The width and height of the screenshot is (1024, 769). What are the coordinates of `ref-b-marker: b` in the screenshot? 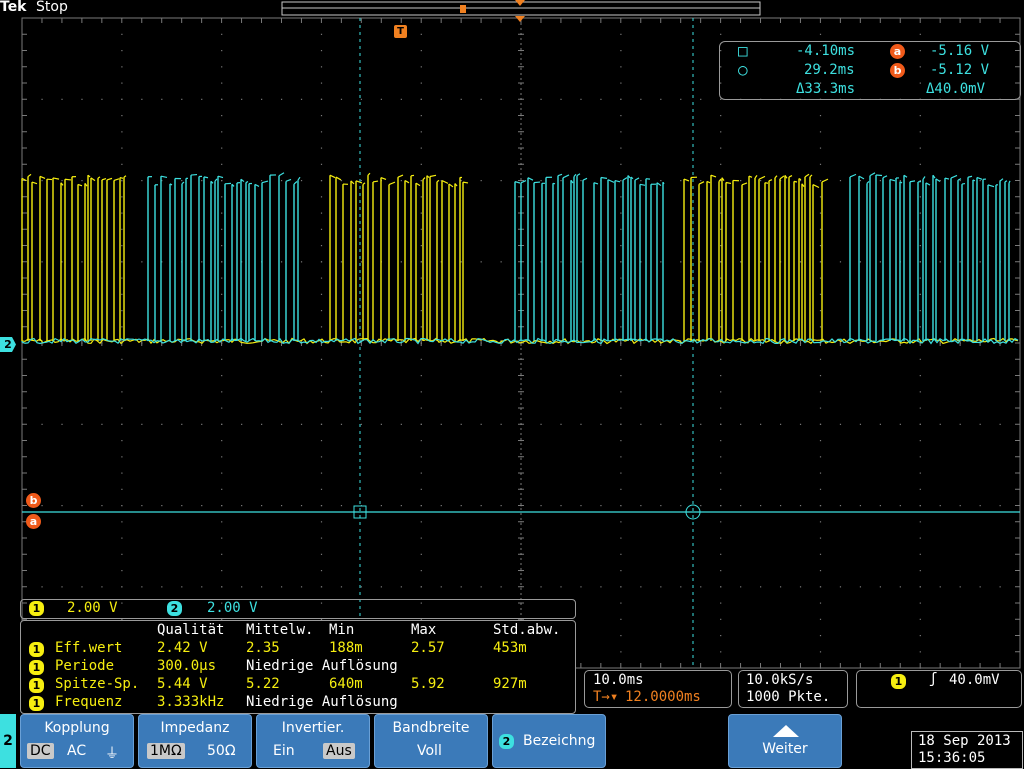 It's located at (33, 500).